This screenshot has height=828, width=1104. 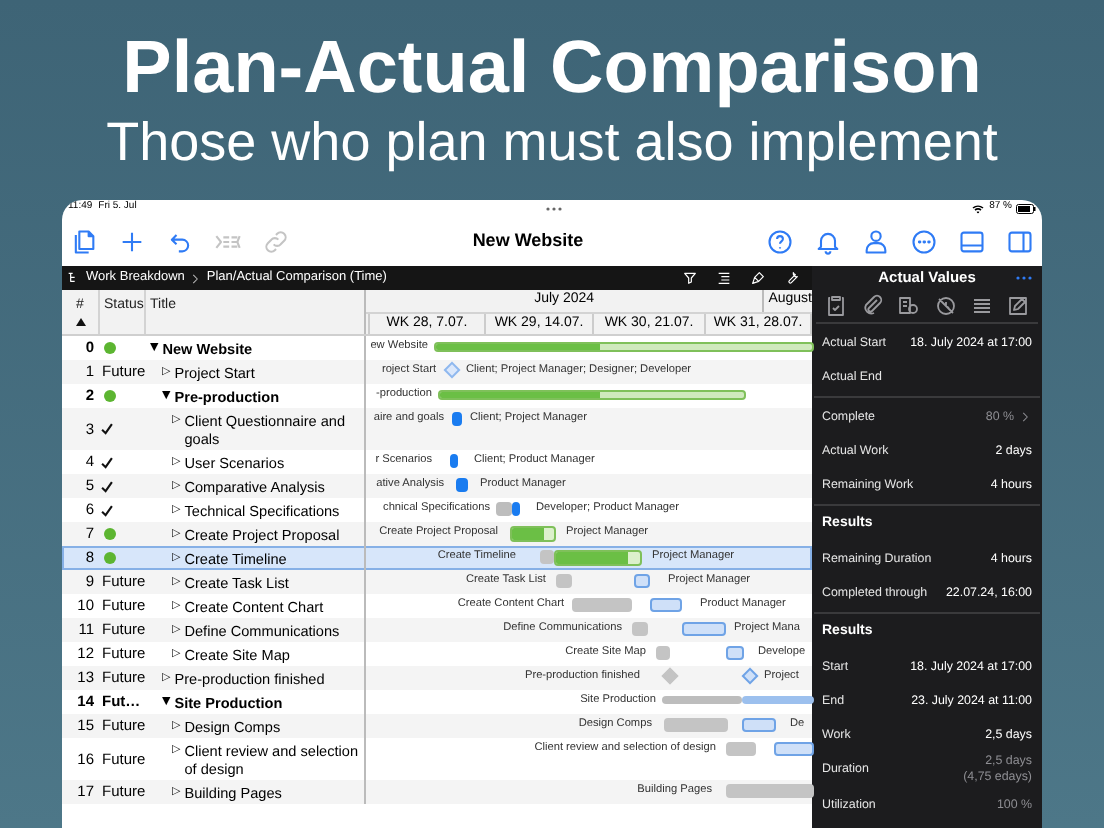 I want to click on help-icon, so click(x=780, y=241).